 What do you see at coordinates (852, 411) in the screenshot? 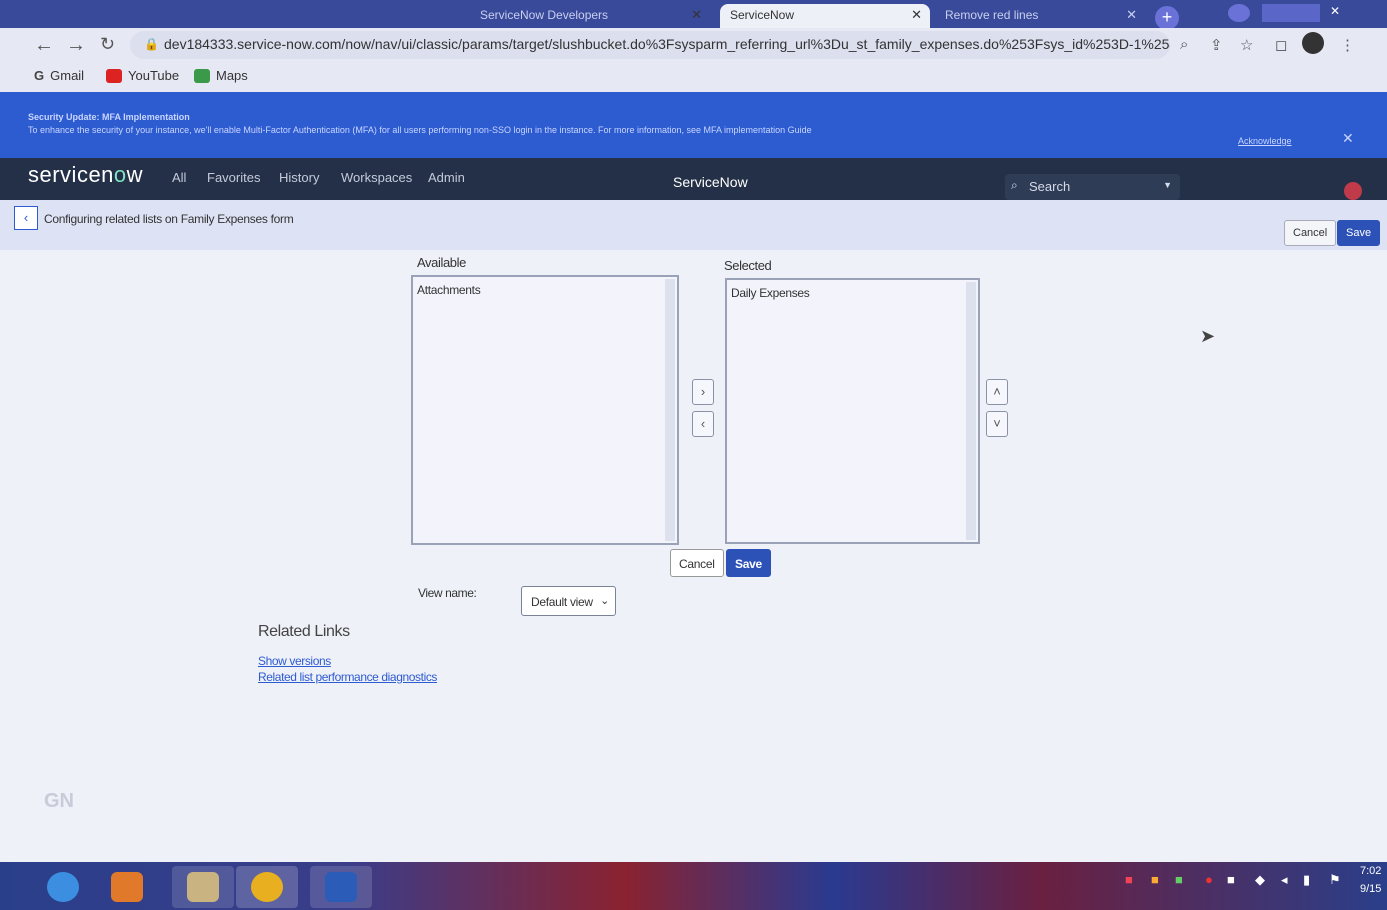
I see `selected-list: Daily Expenses` at bounding box center [852, 411].